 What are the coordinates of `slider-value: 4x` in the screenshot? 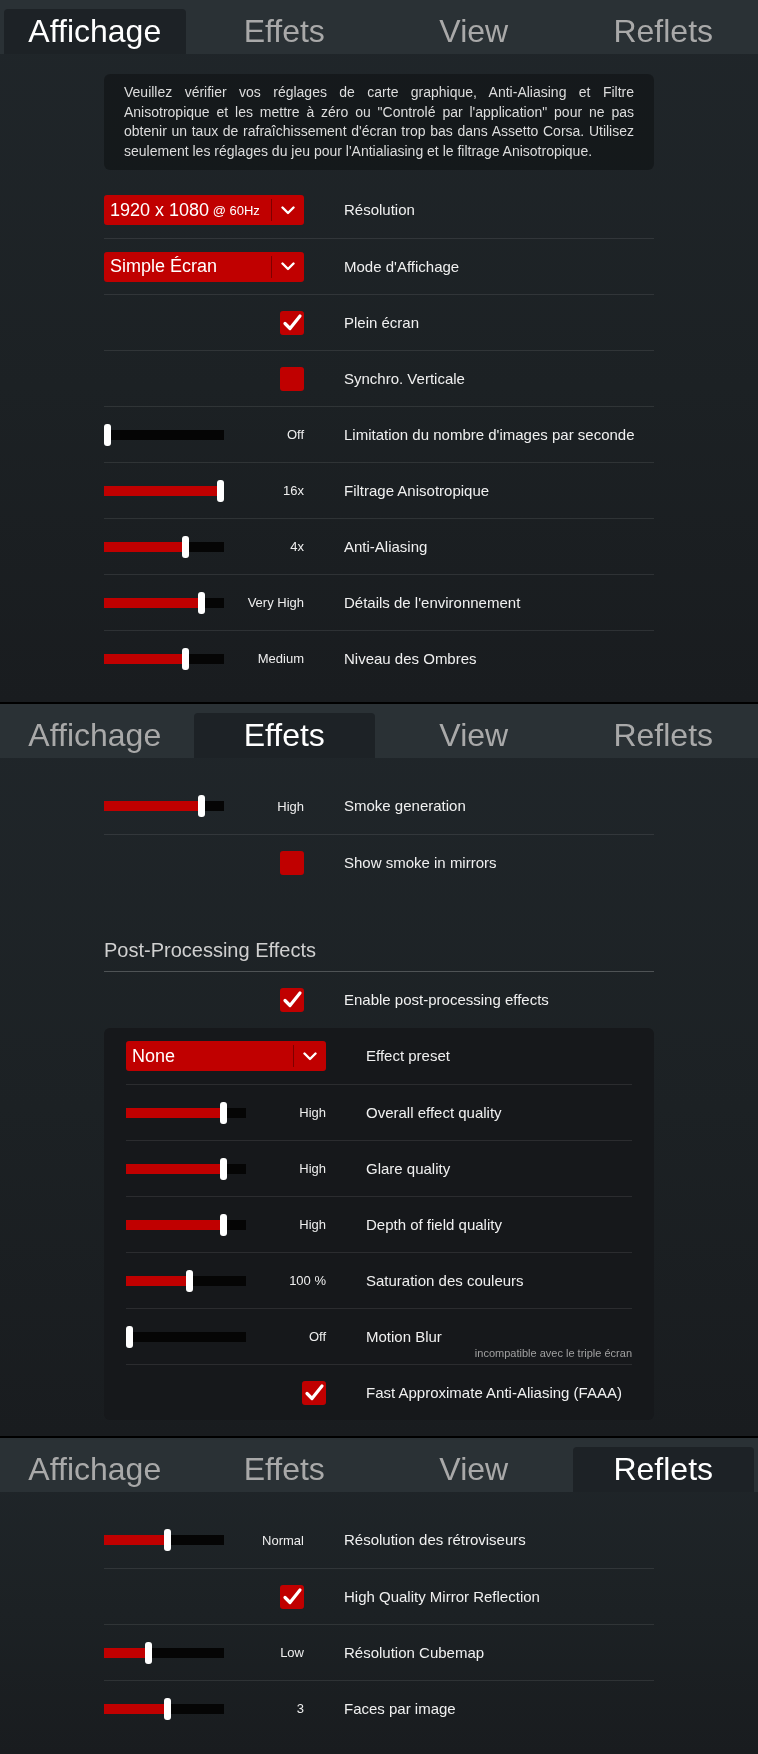 It's located at (297, 546).